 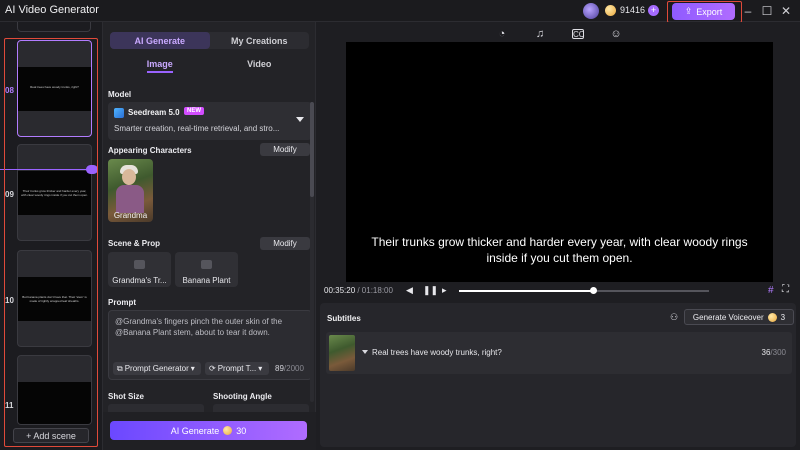 I want to click on main-tabs: AI Generate My Creations, so click(x=209, y=40).